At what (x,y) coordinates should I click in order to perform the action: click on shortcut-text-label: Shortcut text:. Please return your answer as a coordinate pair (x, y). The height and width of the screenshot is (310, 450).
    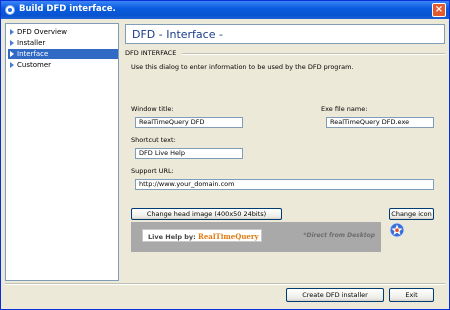
    Looking at the image, I should click on (153, 140).